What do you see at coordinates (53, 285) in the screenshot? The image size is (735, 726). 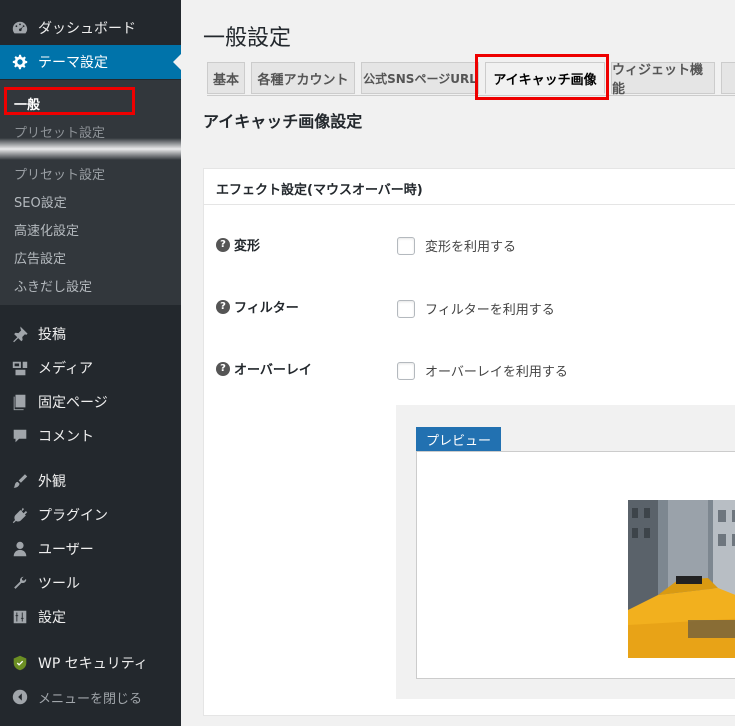 I see `submenu-balloon: ふきだし設定` at bounding box center [53, 285].